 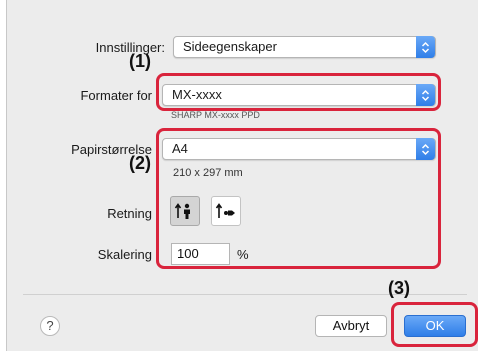 I want to click on format-for-label: Formater for, so click(x=116, y=95).